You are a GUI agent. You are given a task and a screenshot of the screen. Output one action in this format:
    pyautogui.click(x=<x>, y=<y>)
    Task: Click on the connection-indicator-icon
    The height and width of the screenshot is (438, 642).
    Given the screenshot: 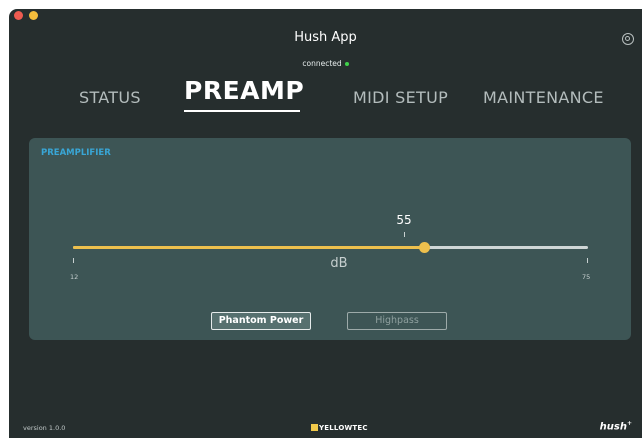 What is the action you would take?
    pyautogui.click(x=346, y=64)
    